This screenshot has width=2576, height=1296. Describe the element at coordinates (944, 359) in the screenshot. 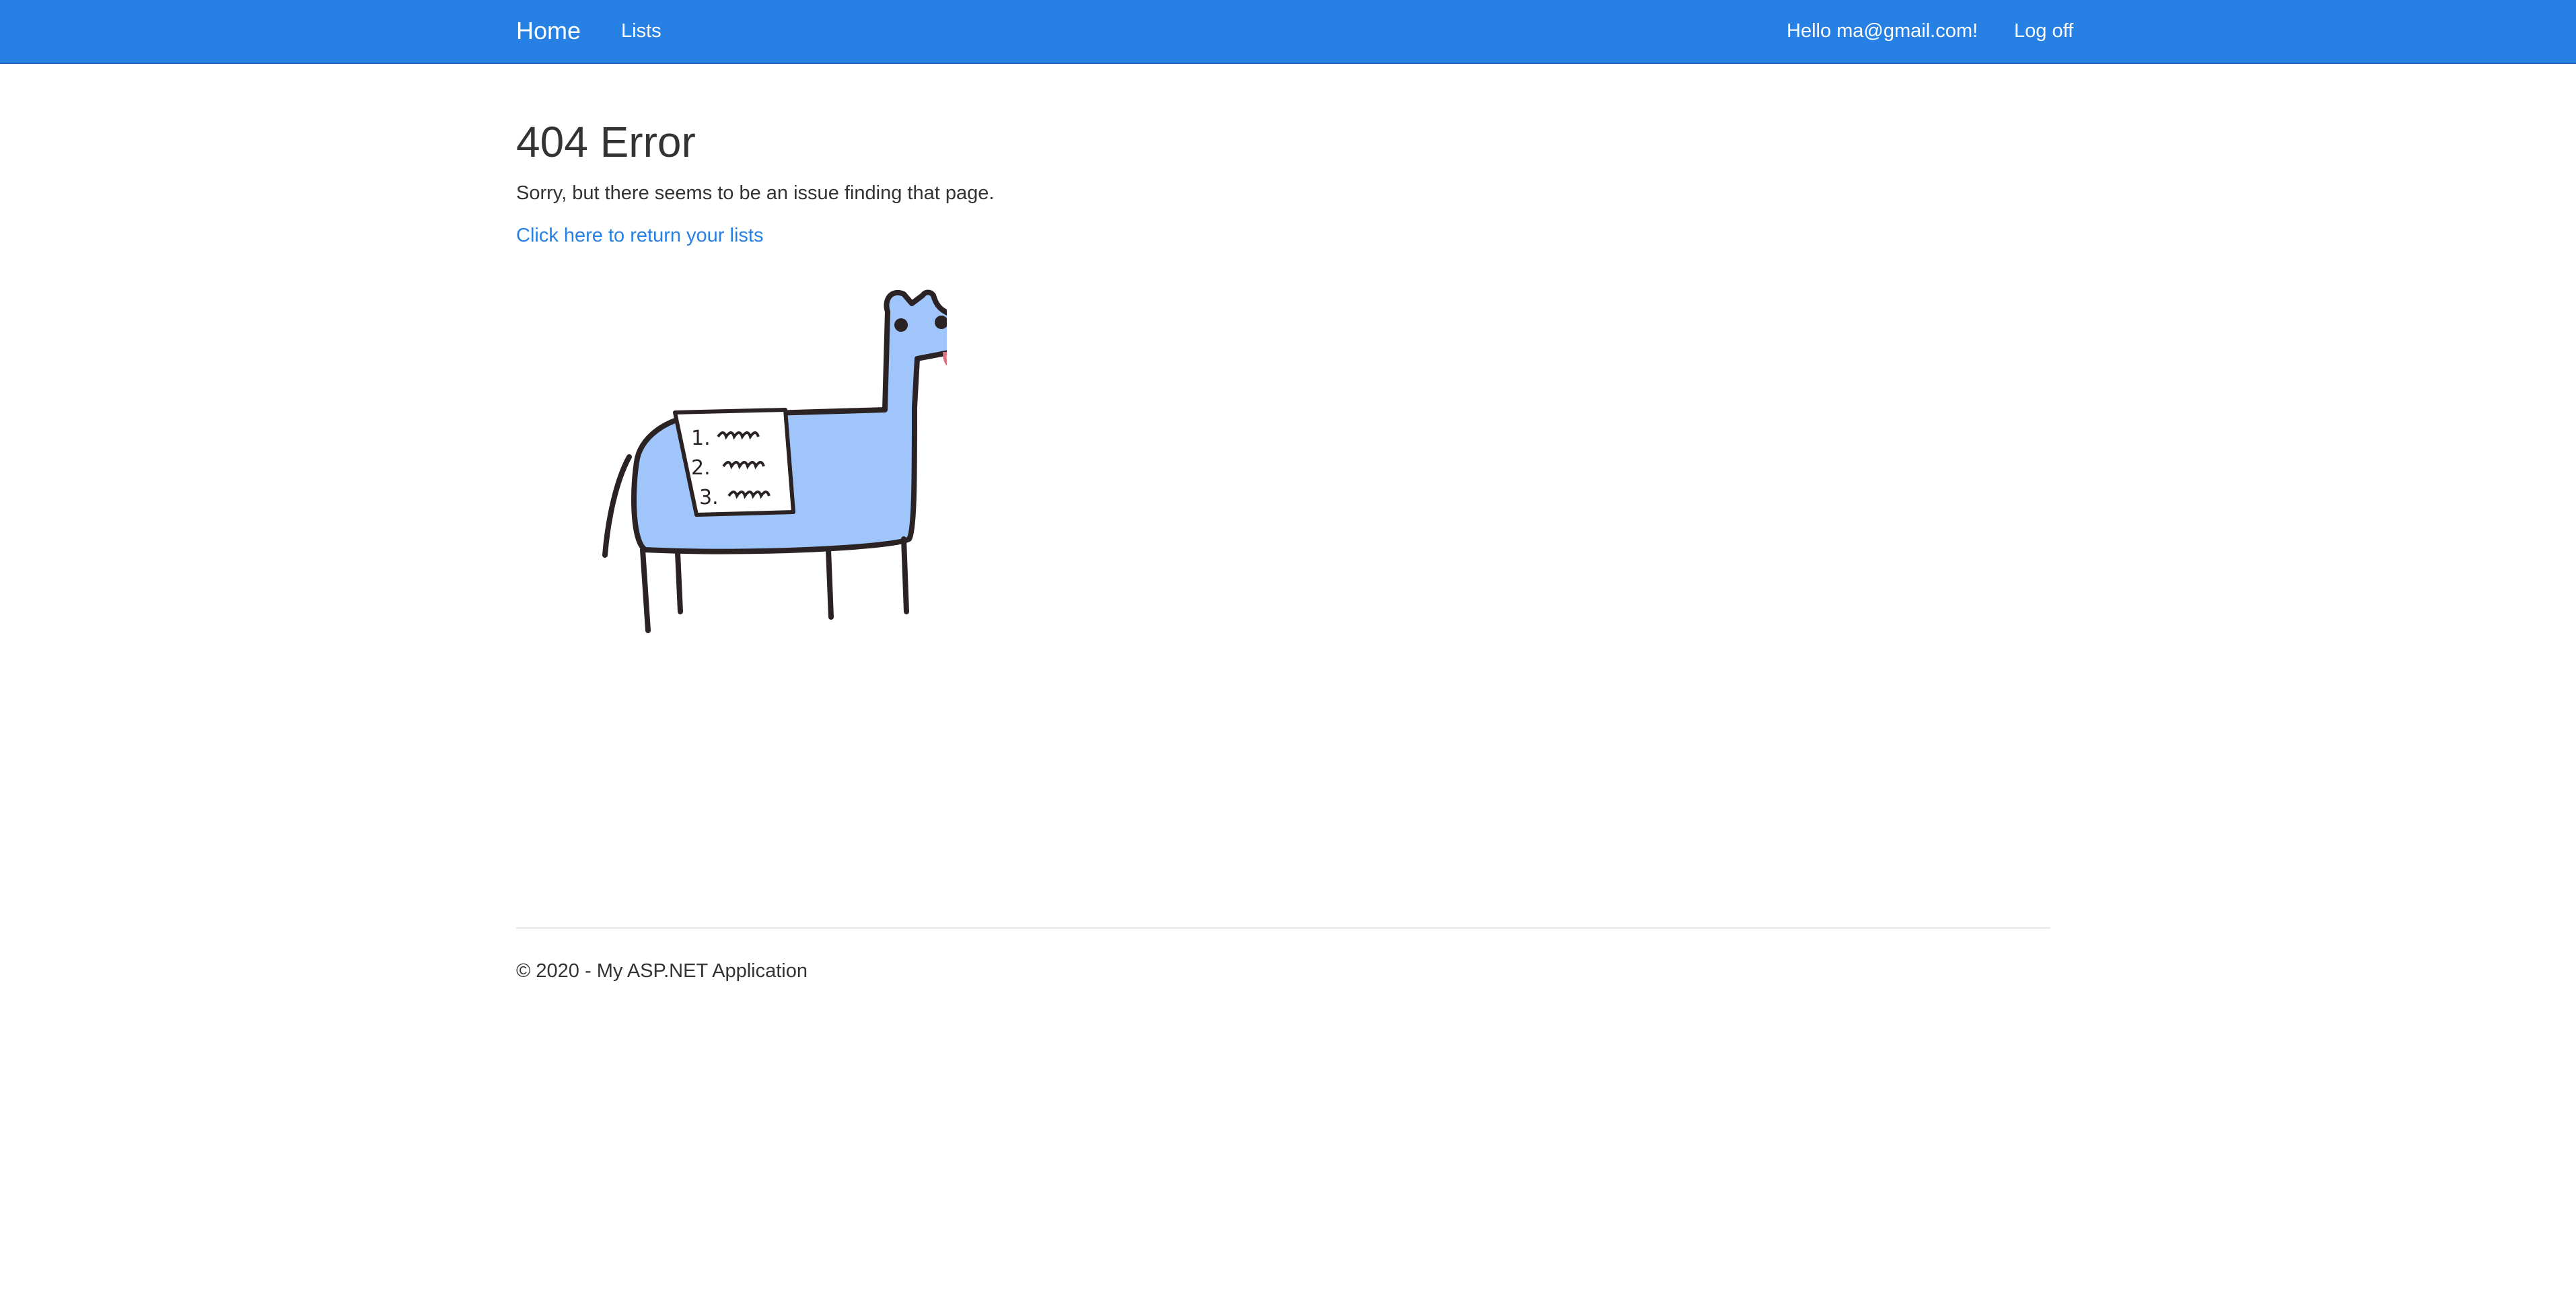

I see `llama-tongue` at that location.